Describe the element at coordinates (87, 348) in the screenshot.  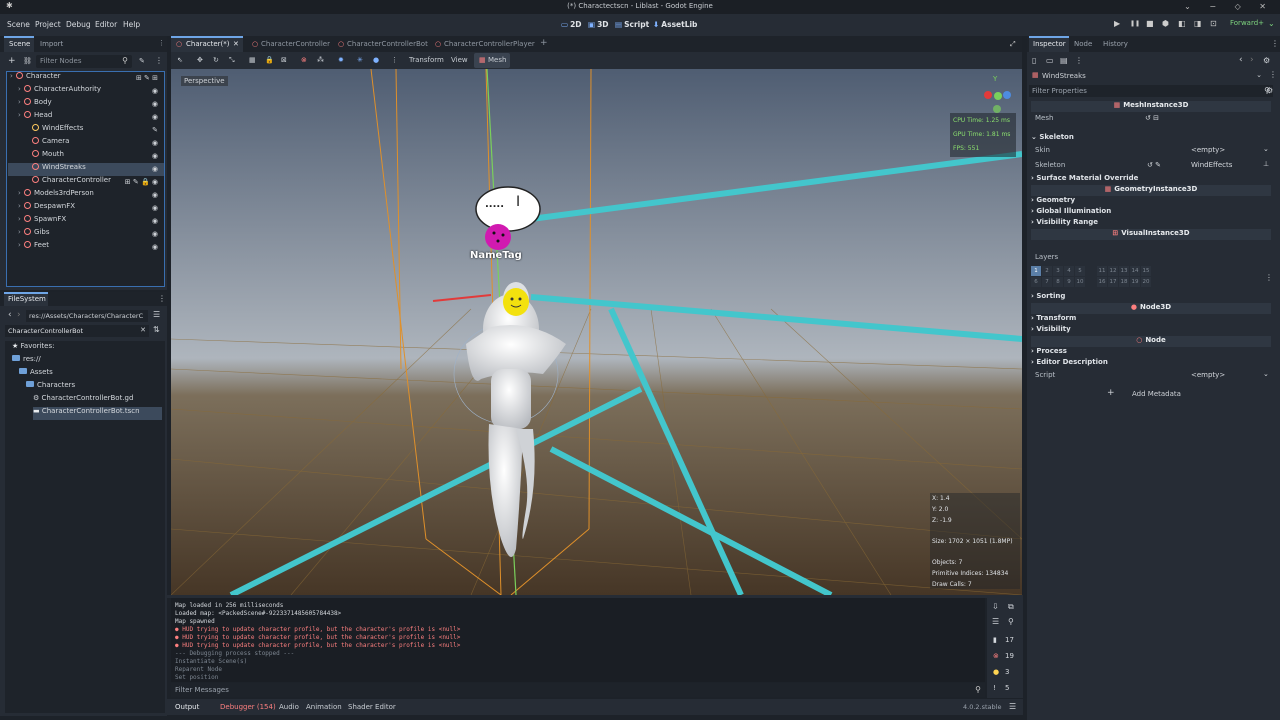
I see `file-item: ★ Favorites:` at that location.